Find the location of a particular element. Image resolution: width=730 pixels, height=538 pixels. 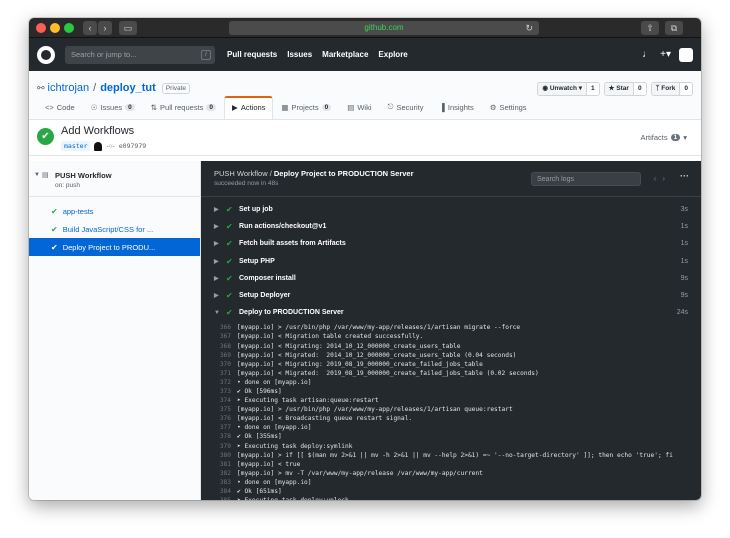

log-line: 384 ✔ Ok [651ms] is located at coordinates (451, 491).